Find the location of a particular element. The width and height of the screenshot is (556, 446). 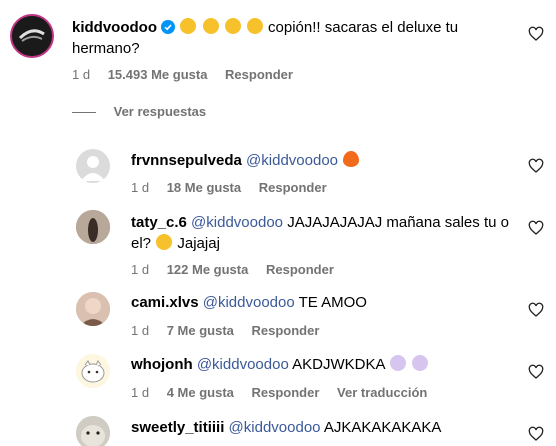

comment-meta: 1 d 18 Me gusta Responder is located at coordinates (229, 187).